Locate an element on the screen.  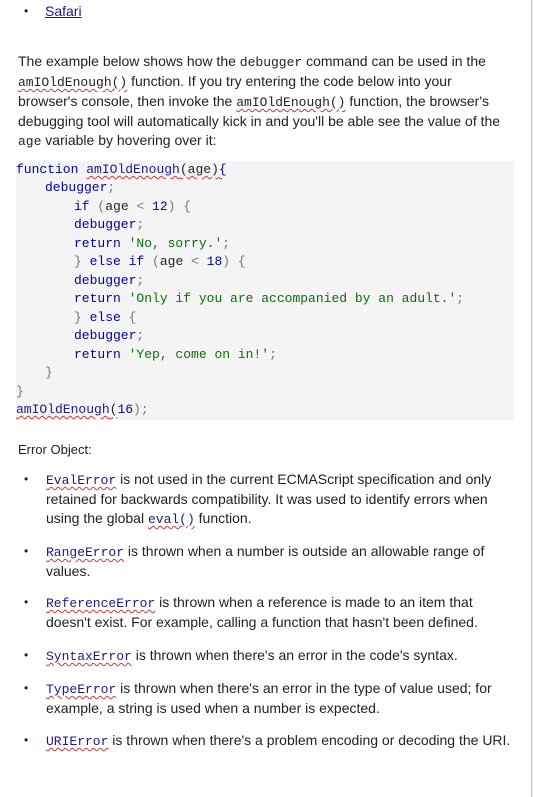
inline-code-age: age is located at coordinates (30, 141).